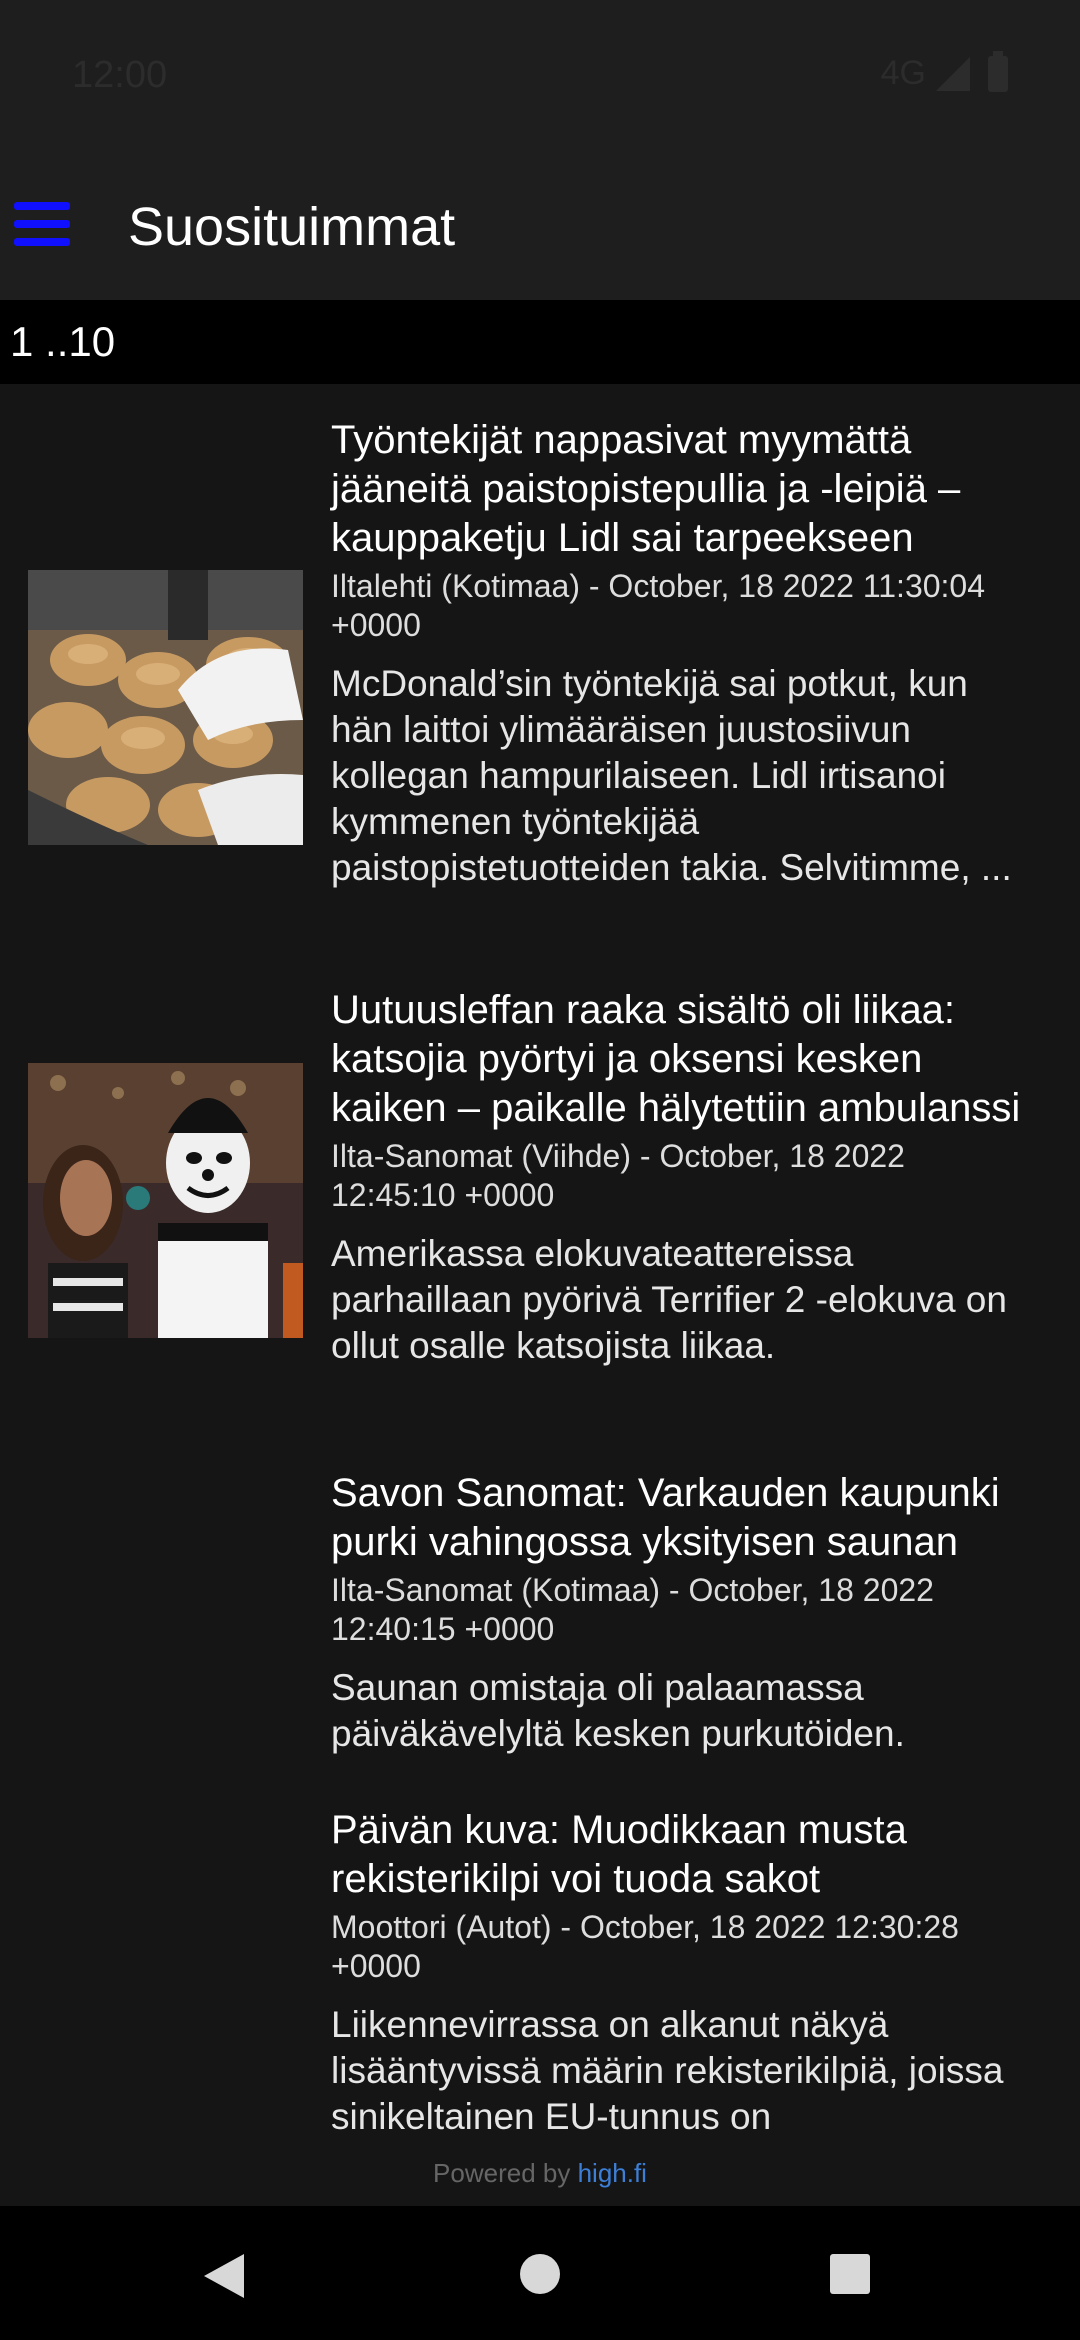 This screenshot has width=1080, height=2340. I want to click on clown-and-woman-photo, so click(165, 1200).